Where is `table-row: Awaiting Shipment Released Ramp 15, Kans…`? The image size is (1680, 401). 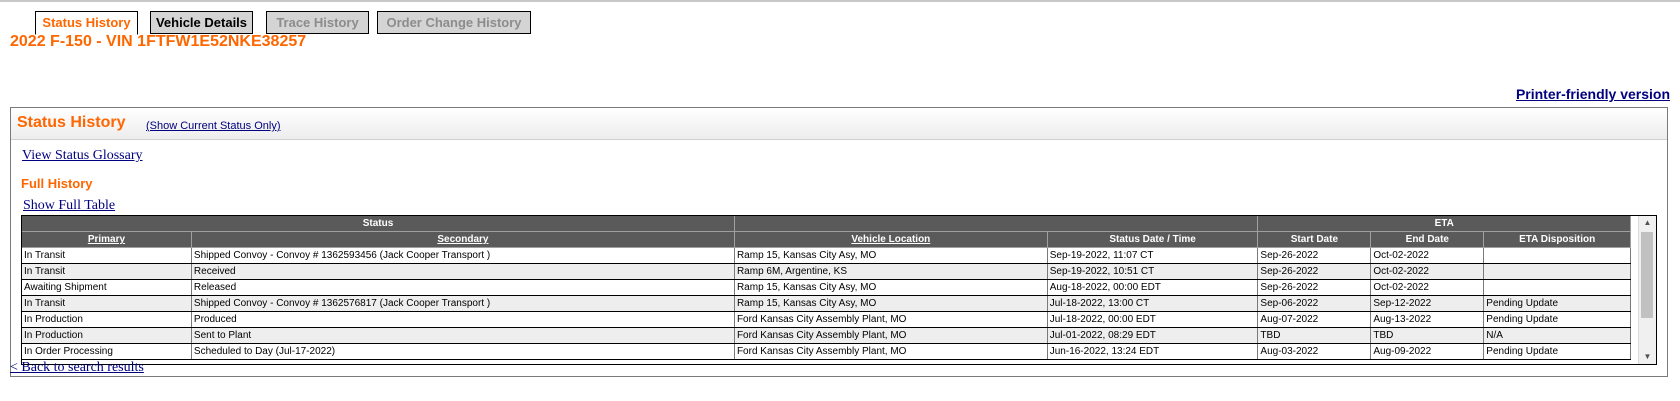
table-row: Awaiting Shipment Released Ramp 15, Kans… is located at coordinates (826, 287).